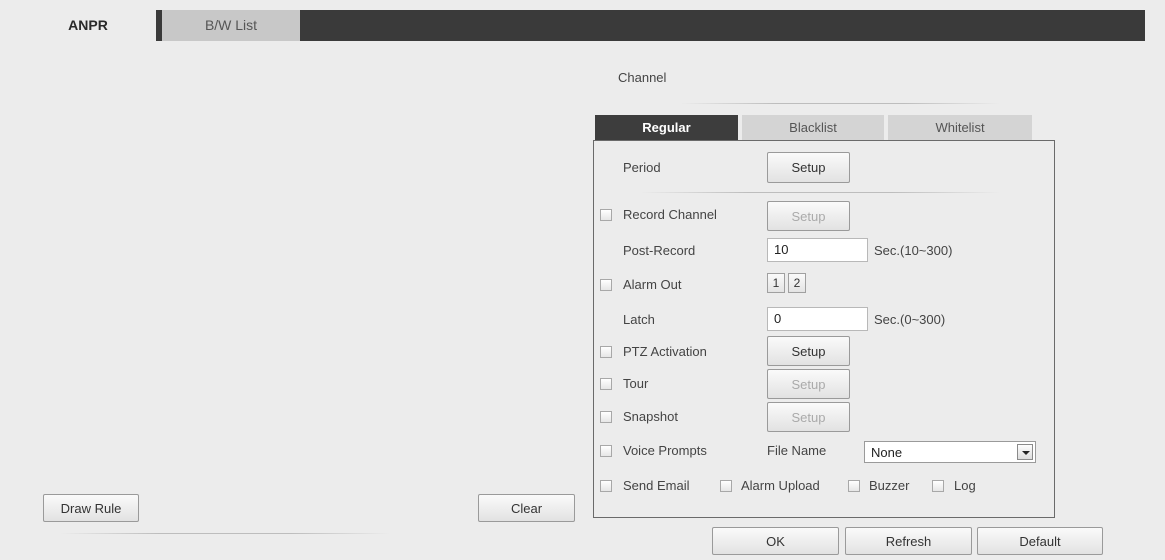 Image resolution: width=1165 pixels, height=560 pixels. What do you see at coordinates (91, 508) in the screenshot?
I see `draw-rule-button: Draw Rule` at bounding box center [91, 508].